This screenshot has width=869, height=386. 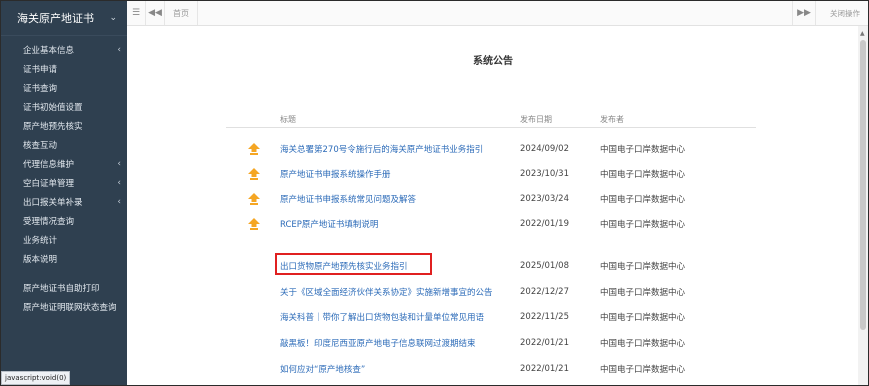 What do you see at coordinates (49, 50) in the screenshot?
I see `sidebar-item-label: 企业基本信息` at bounding box center [49, 50].